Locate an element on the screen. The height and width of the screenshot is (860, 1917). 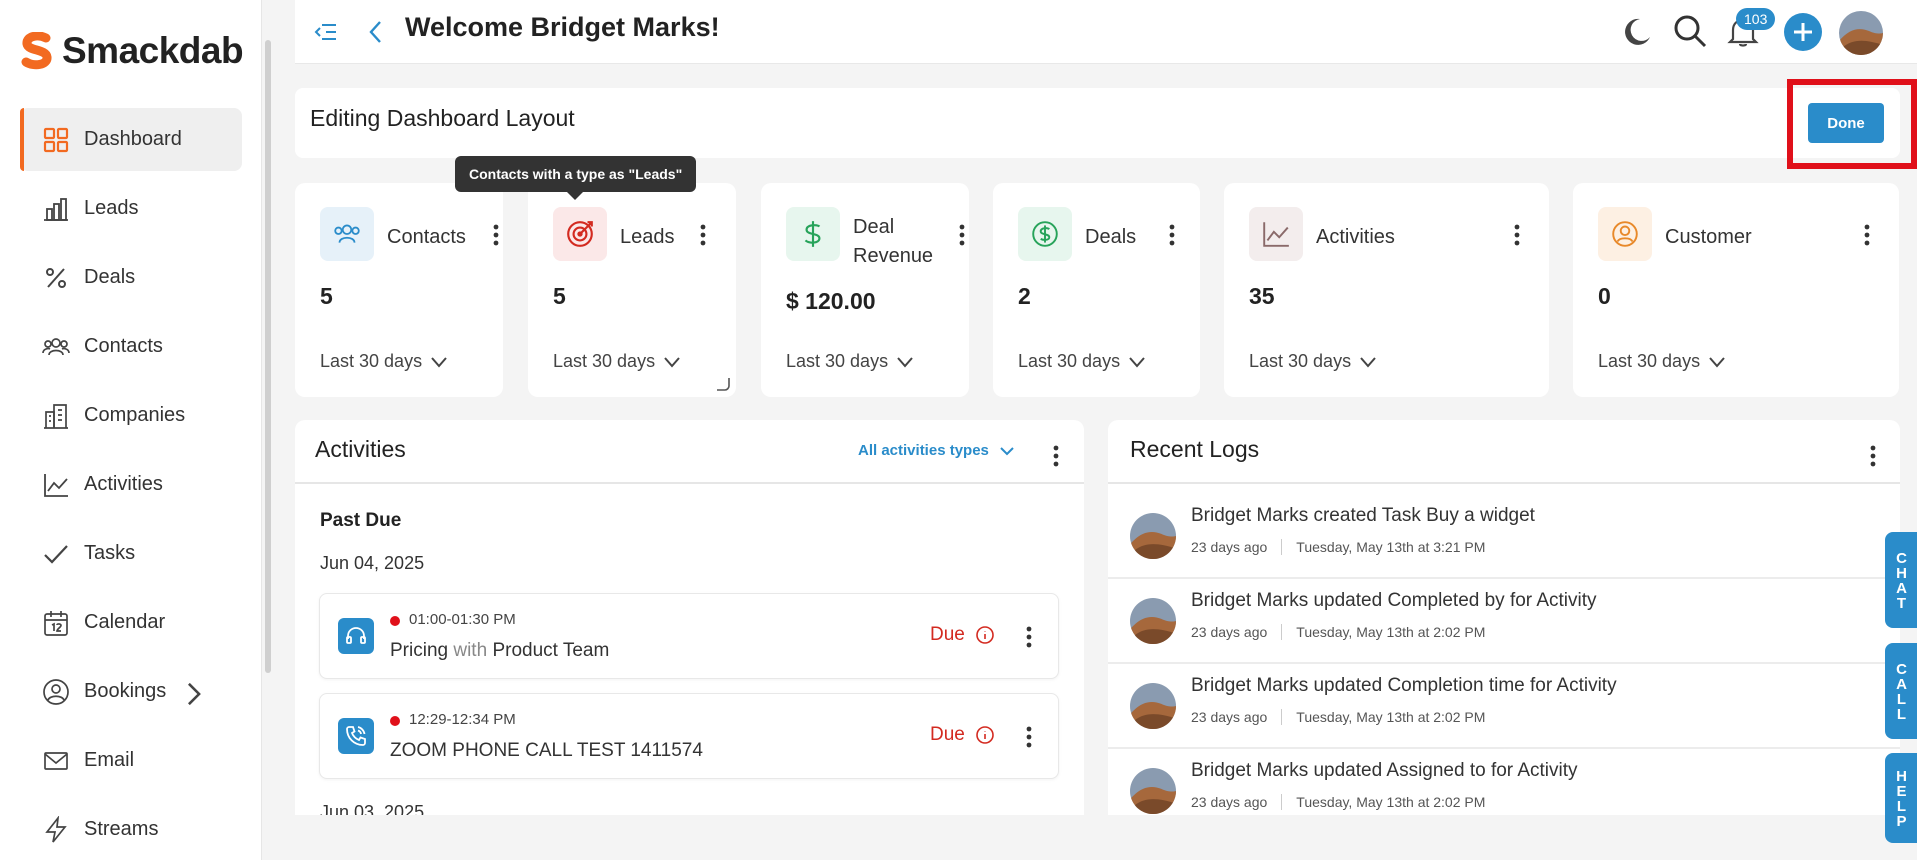
add-button is located at coordinates (1803, 32).